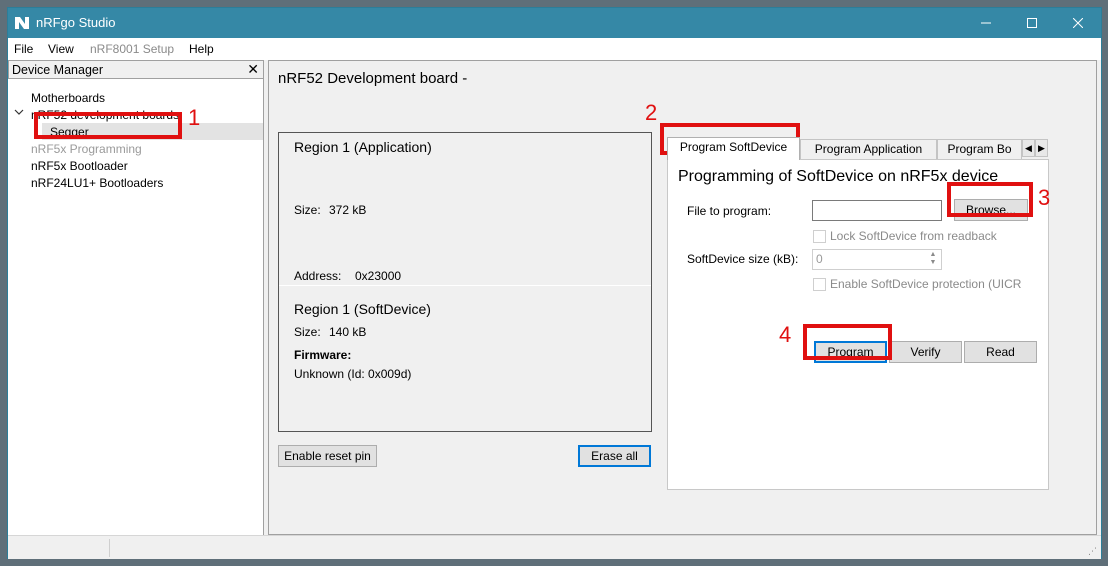 The width and height of the screenshot is (1108, 566). Describe the element at coordinates (307, 210) in the screenshot. I see `region-app-size-label: Size:` at that location.